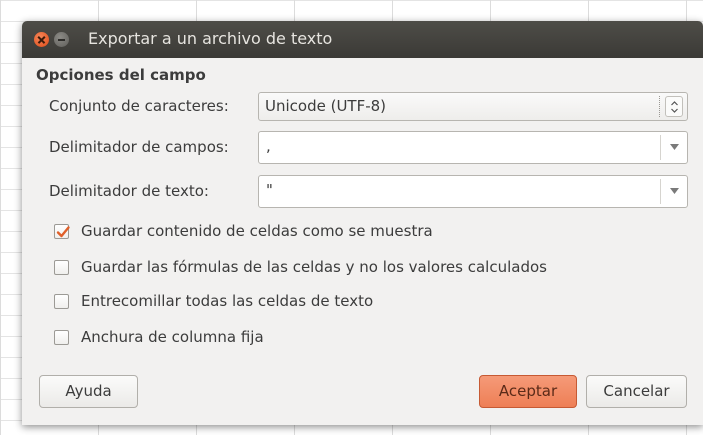 The image size is (703, 435). Describe the element at coordinates (61, 39) in the screenshot. I see `minimize-icon` at that location.